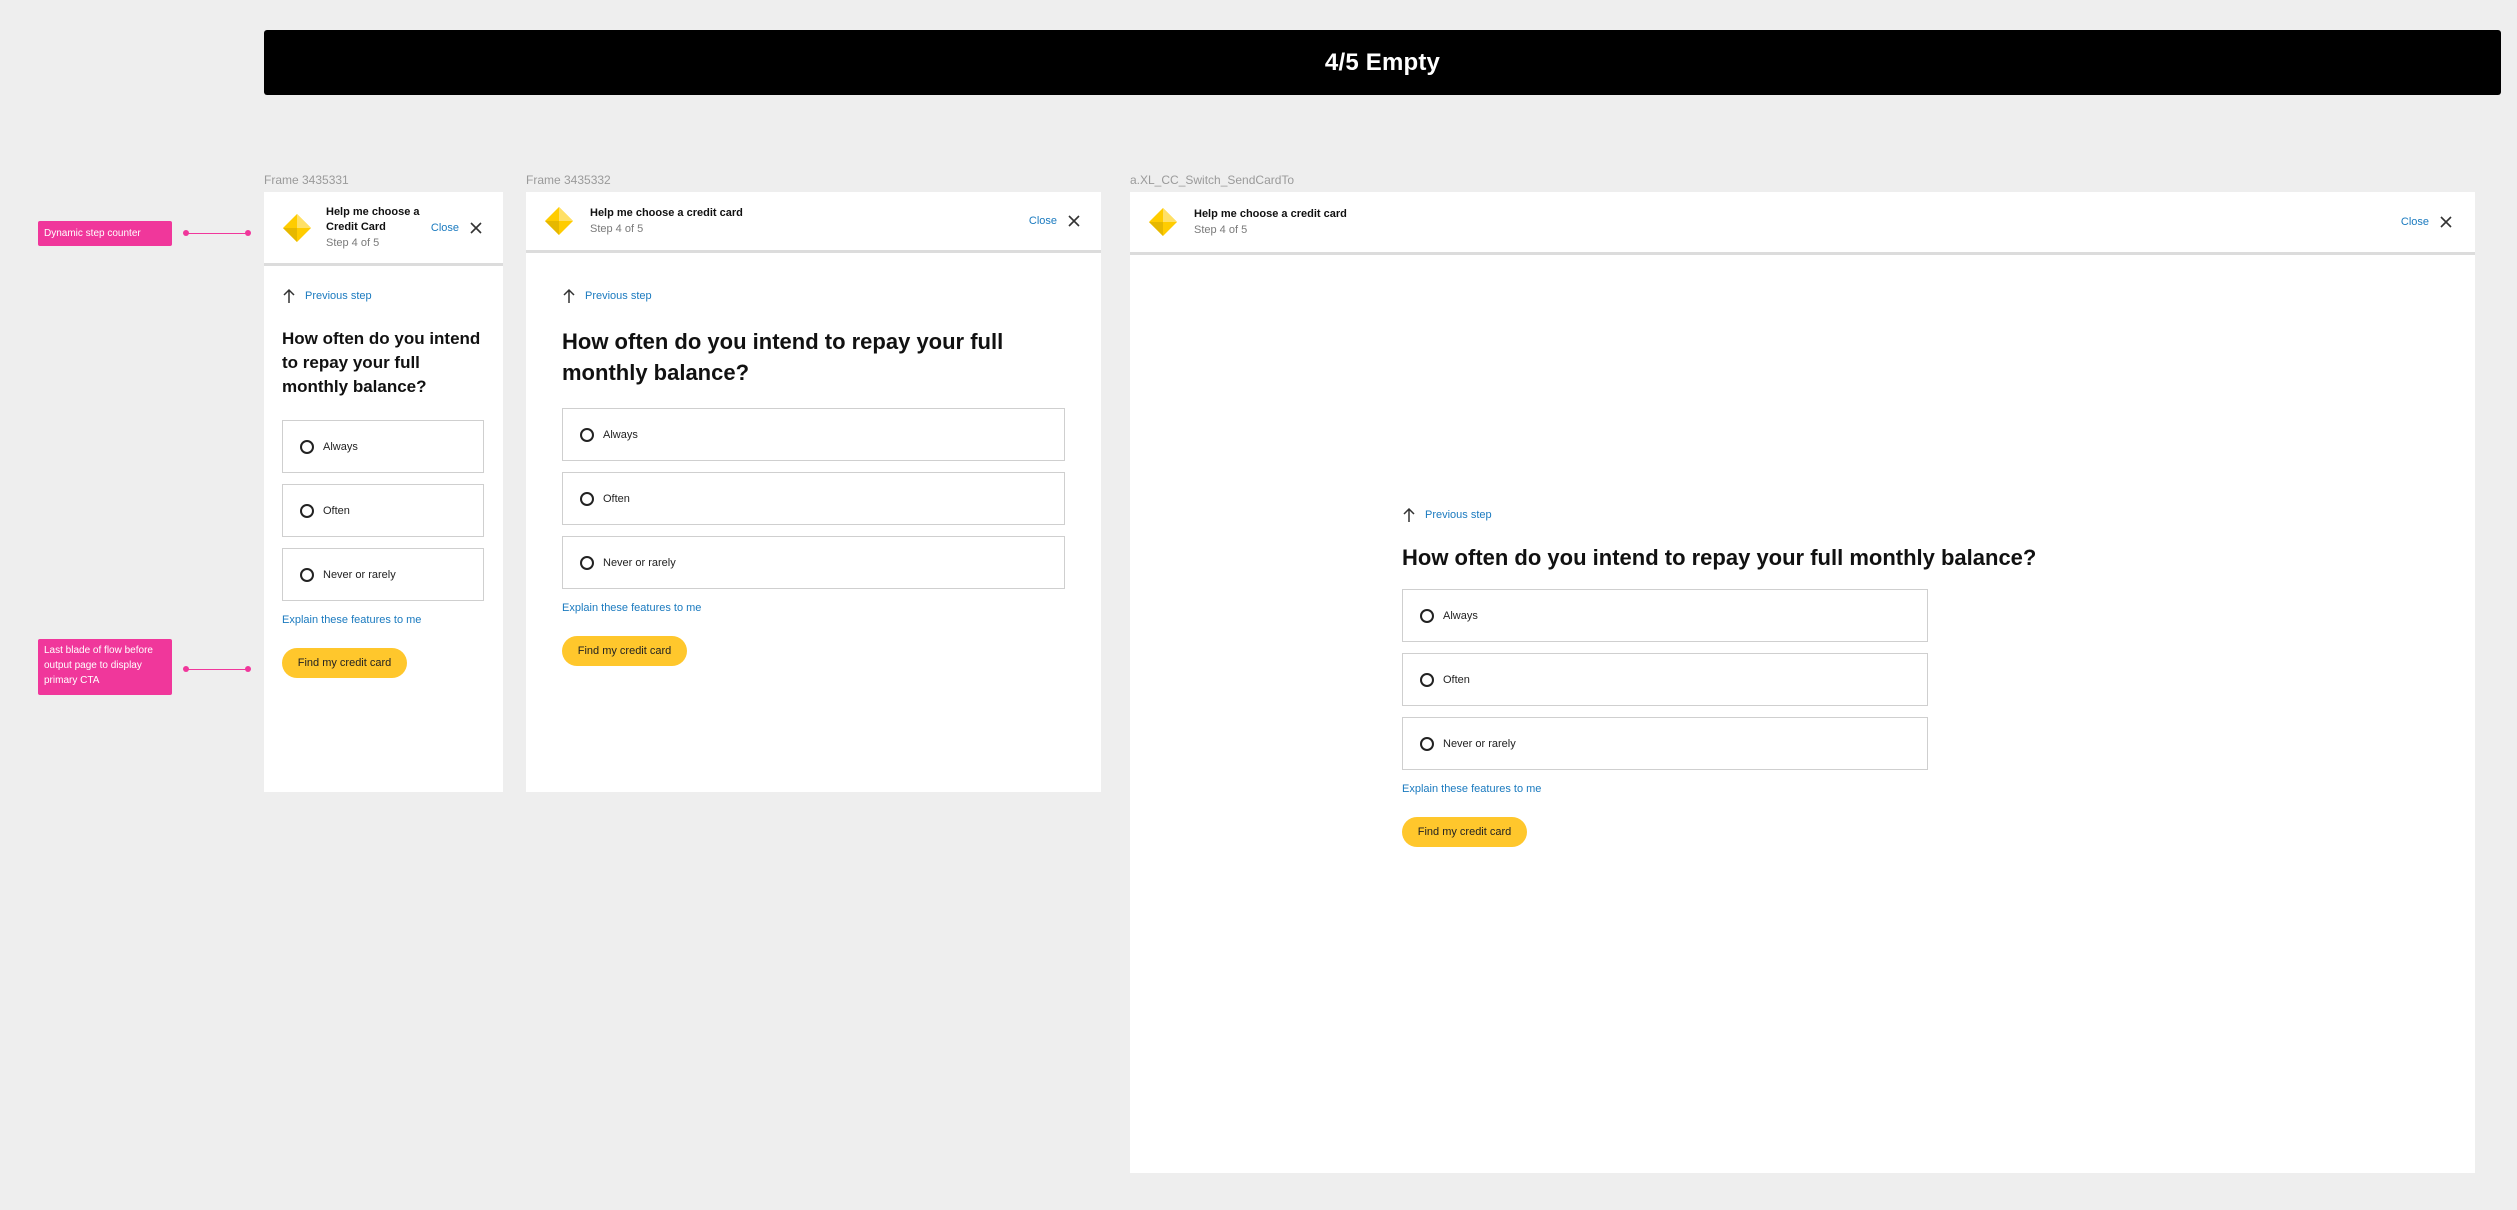 The width and height of the screenshot is (2517, 1210). Describe the element at coordinates (373, 219) in the screenshot. I see `header-title: Help me choose a Credit Card` at that location.